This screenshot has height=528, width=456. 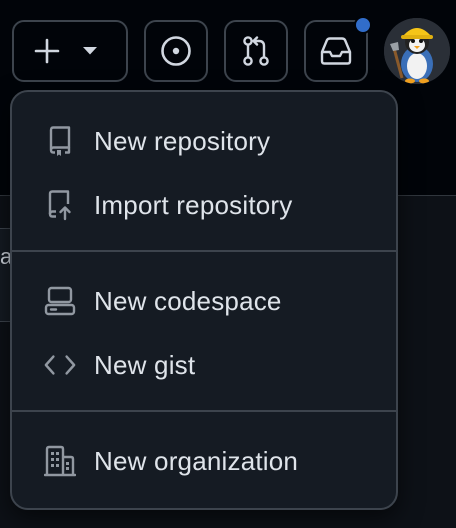 I want to click on issues-button, so click(x=176, y=51).